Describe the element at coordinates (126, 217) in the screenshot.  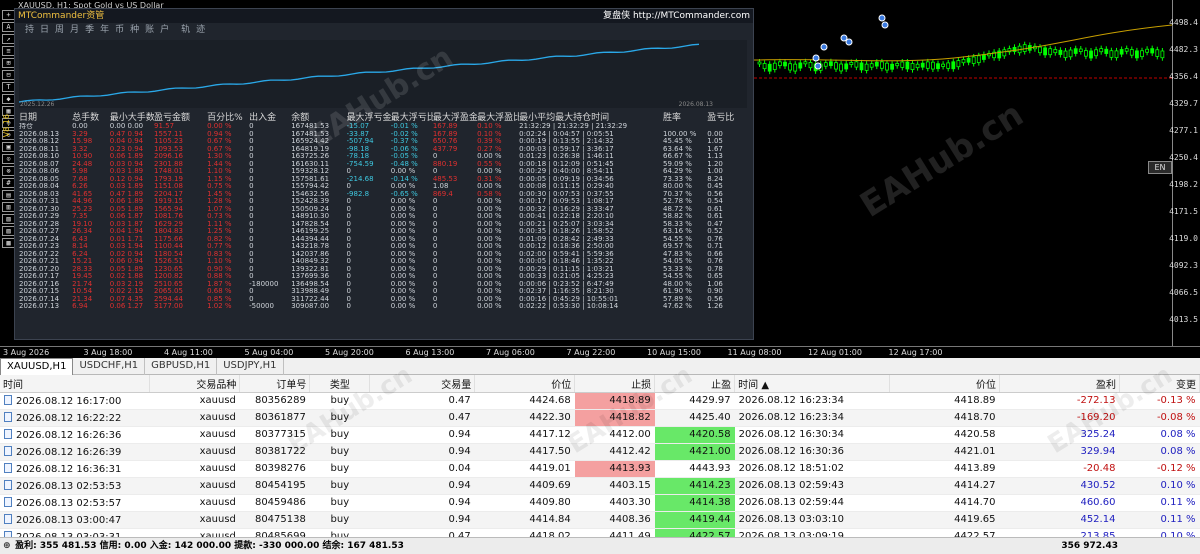
I see `stats-cell: 0.06 1.87` at that location.